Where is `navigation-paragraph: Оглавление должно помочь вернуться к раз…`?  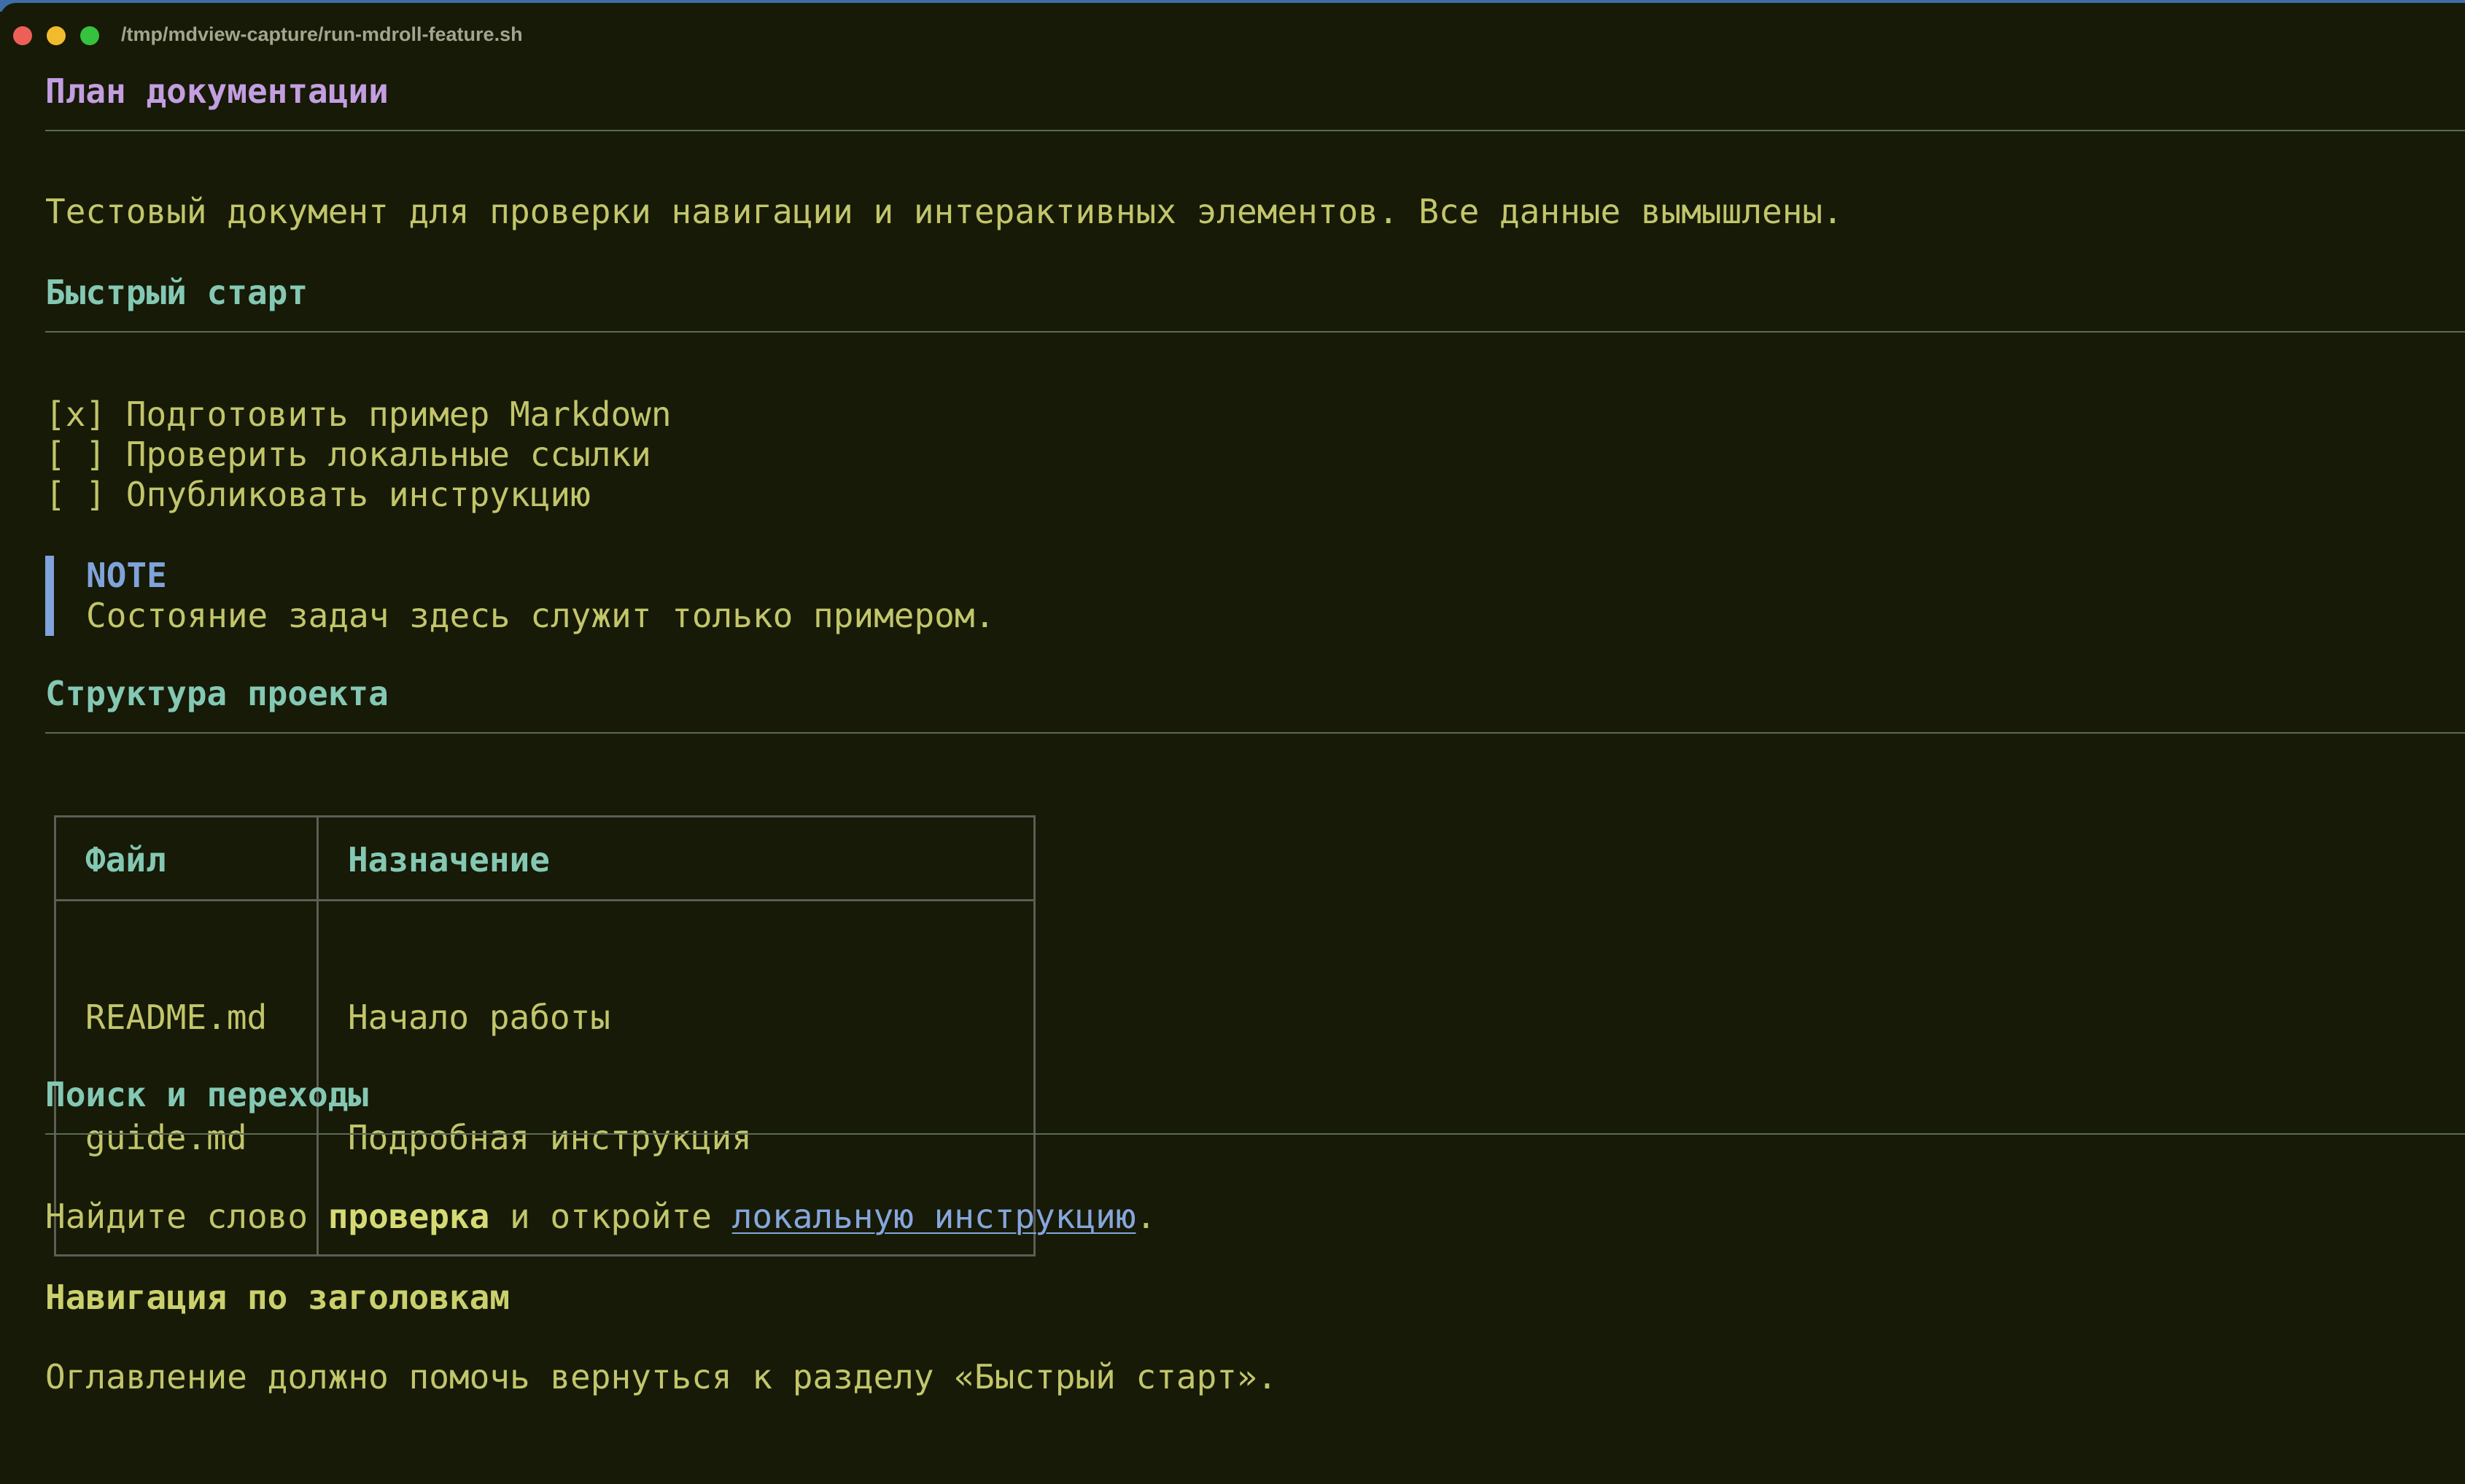
navigation-paragraph: Оглавление должно помочь вернуться к раз… is located at coordinates (661, 1376).